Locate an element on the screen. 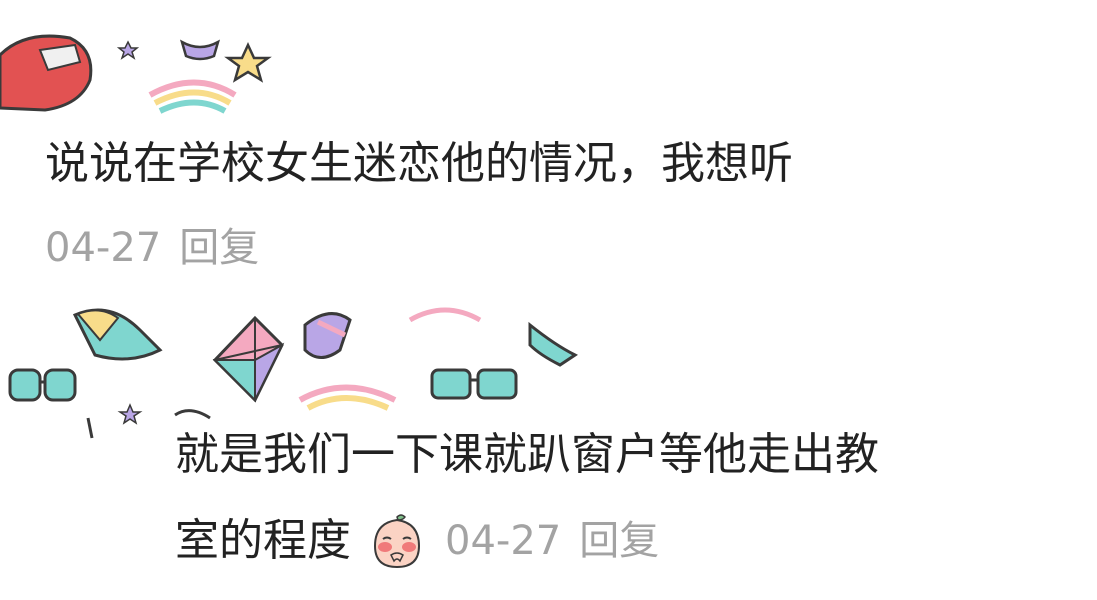 This screenshot has width=1097, height=600. comment-meta: 04-27 回复 is located at coordinates (152, 248).